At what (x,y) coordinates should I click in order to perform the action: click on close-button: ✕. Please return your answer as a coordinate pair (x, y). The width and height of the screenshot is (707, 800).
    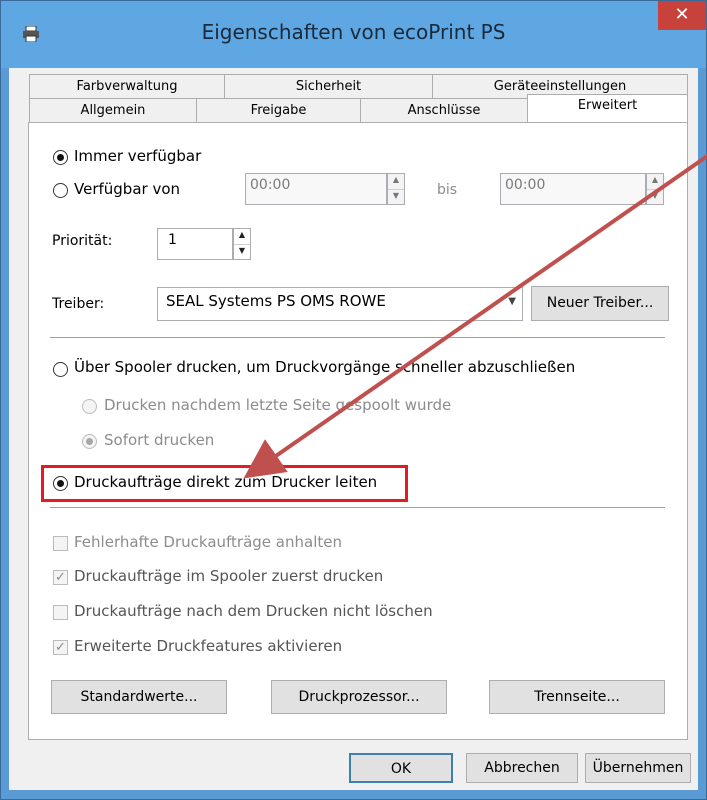
    Looking at the image, I should click on (682, 15).